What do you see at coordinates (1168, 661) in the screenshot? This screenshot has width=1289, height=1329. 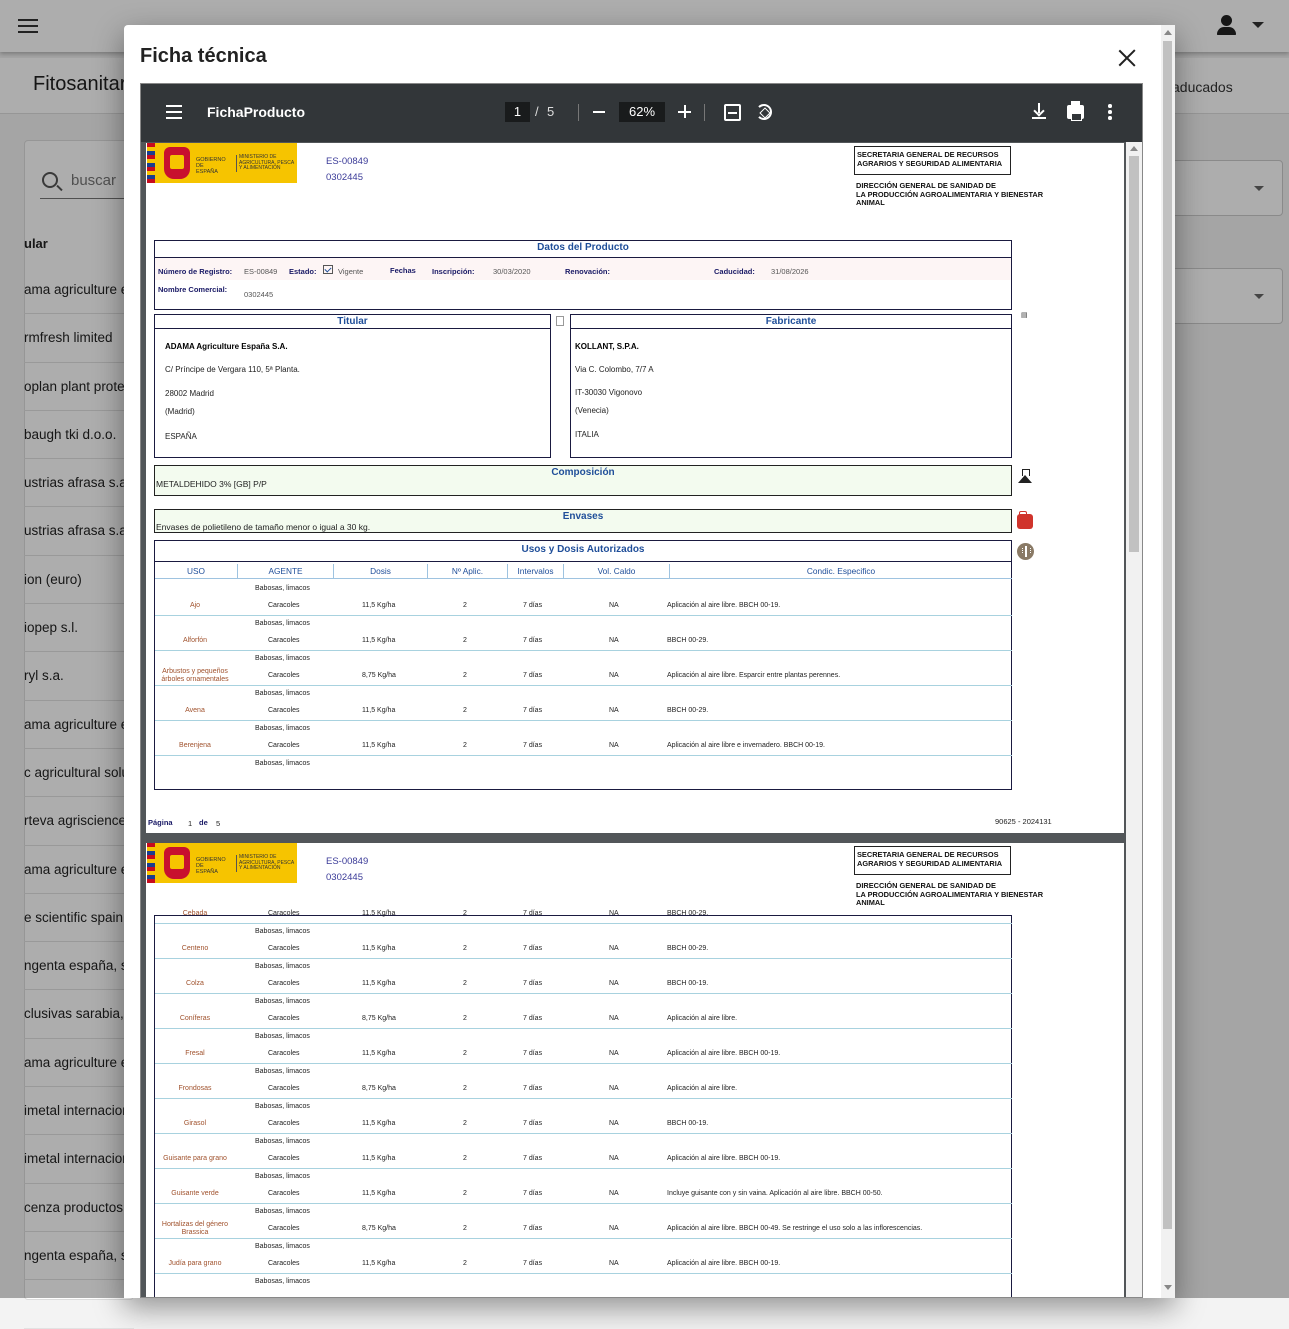 I see `dialog-scrollbar` at bounding box center [1168, 661].